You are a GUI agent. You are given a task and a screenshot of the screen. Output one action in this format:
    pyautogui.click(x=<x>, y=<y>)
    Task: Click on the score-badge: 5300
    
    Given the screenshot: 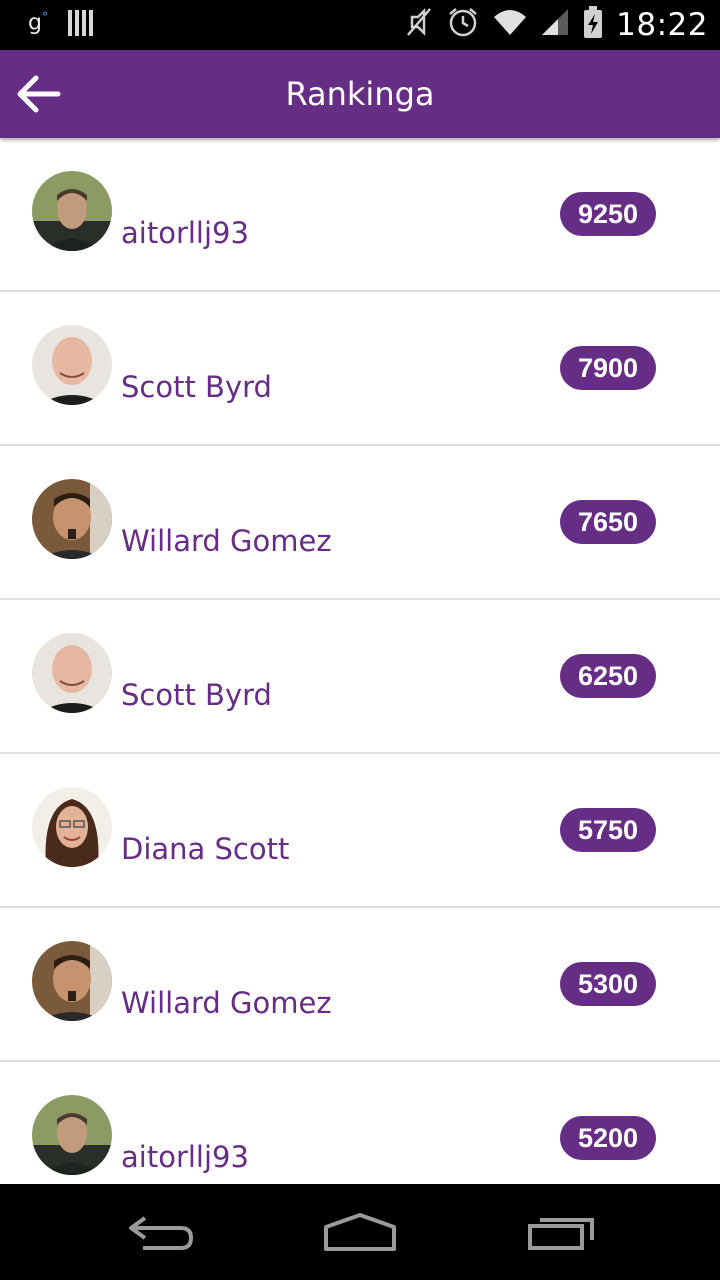 What is the action you would take?
    pyautogui.click(x=608, y=984)
    